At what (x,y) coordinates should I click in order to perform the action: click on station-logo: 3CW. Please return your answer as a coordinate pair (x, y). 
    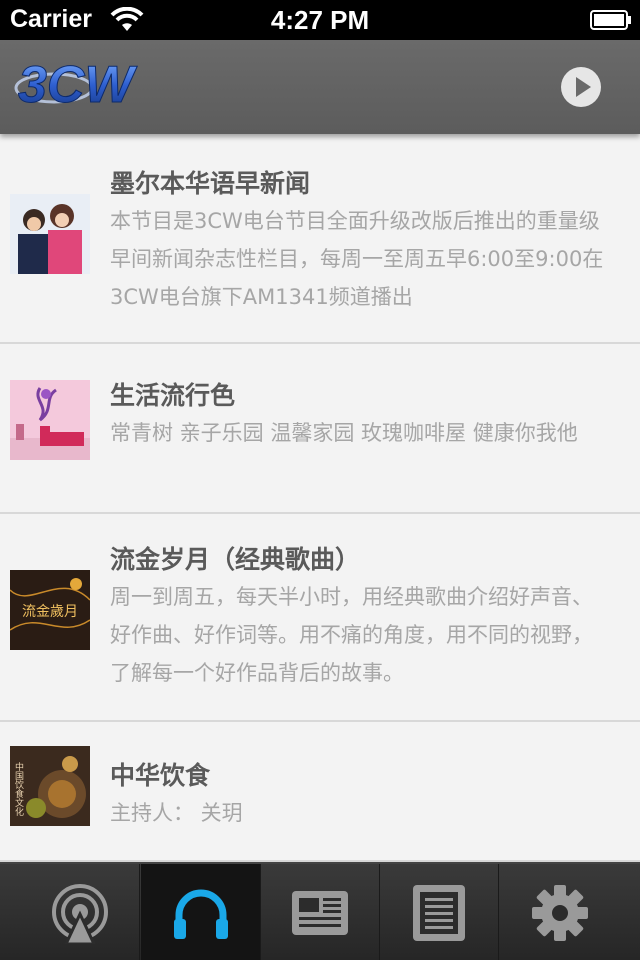
    Looking at the image, I should click on (94, 85).